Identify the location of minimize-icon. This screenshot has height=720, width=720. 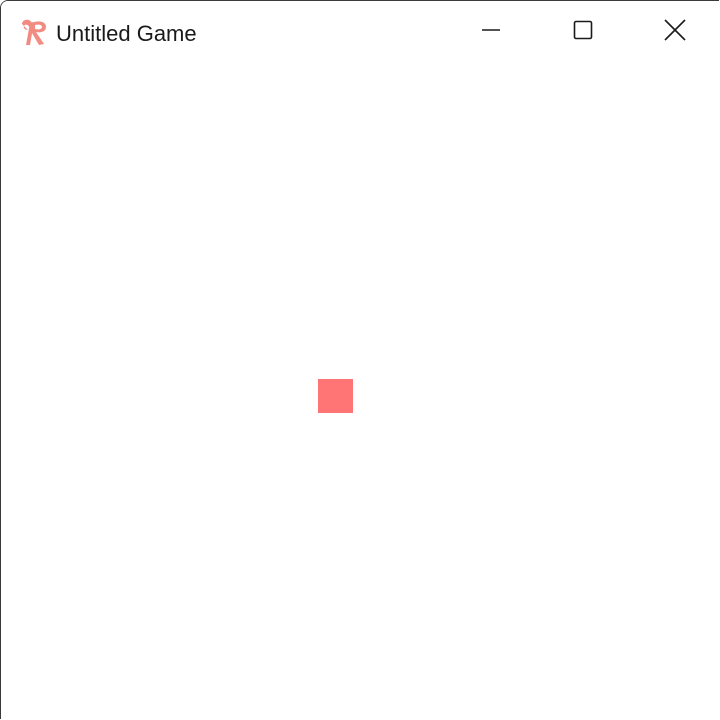
(491, 32).